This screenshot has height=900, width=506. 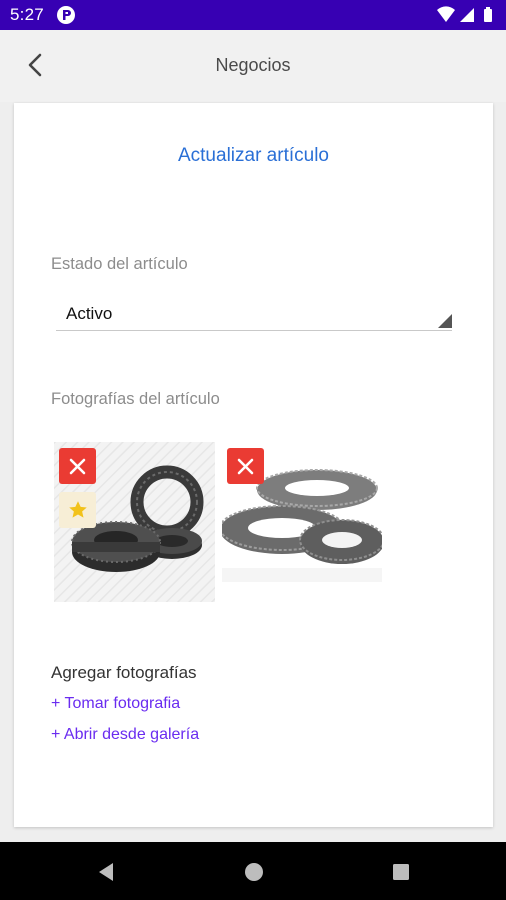 What do you see at coordinates (115, 704) in the screenshot?
I see `take-photo-link: + Tomar fotografia` at bounding box center [115, 704].